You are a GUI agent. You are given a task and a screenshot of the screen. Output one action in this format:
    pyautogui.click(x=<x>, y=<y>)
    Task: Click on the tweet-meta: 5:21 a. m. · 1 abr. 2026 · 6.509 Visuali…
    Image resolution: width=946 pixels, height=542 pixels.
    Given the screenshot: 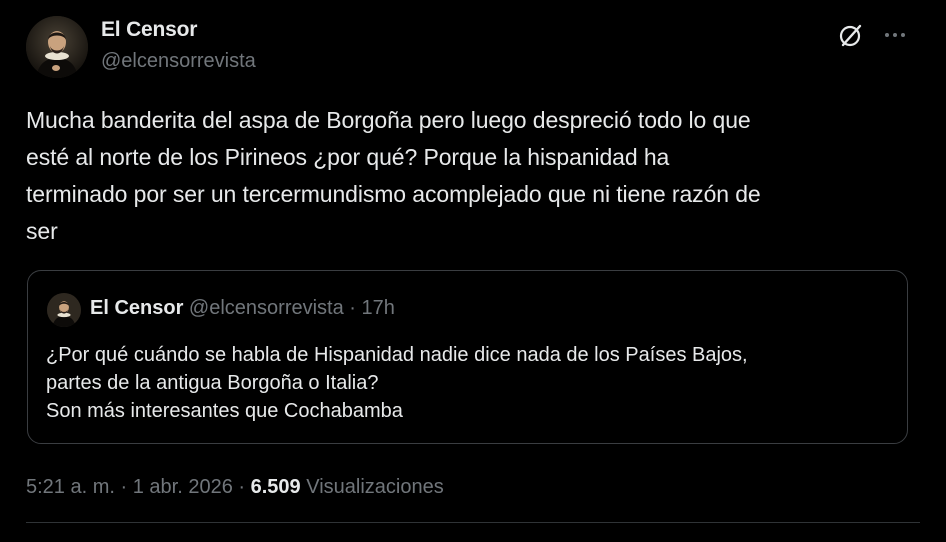 What is the action you would take?
    pyautogui.click(x=235, y=487)
    